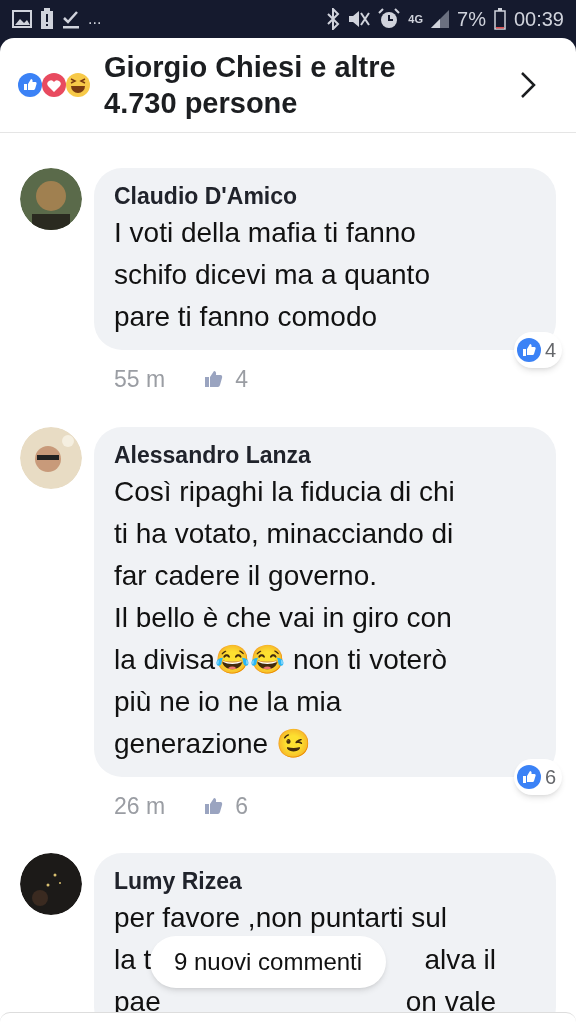 The image size is (576, 1024). Describe the element at coordinates (246, 575) in the screenshot. I see `comment-text: far cadere il governo.` at that location.